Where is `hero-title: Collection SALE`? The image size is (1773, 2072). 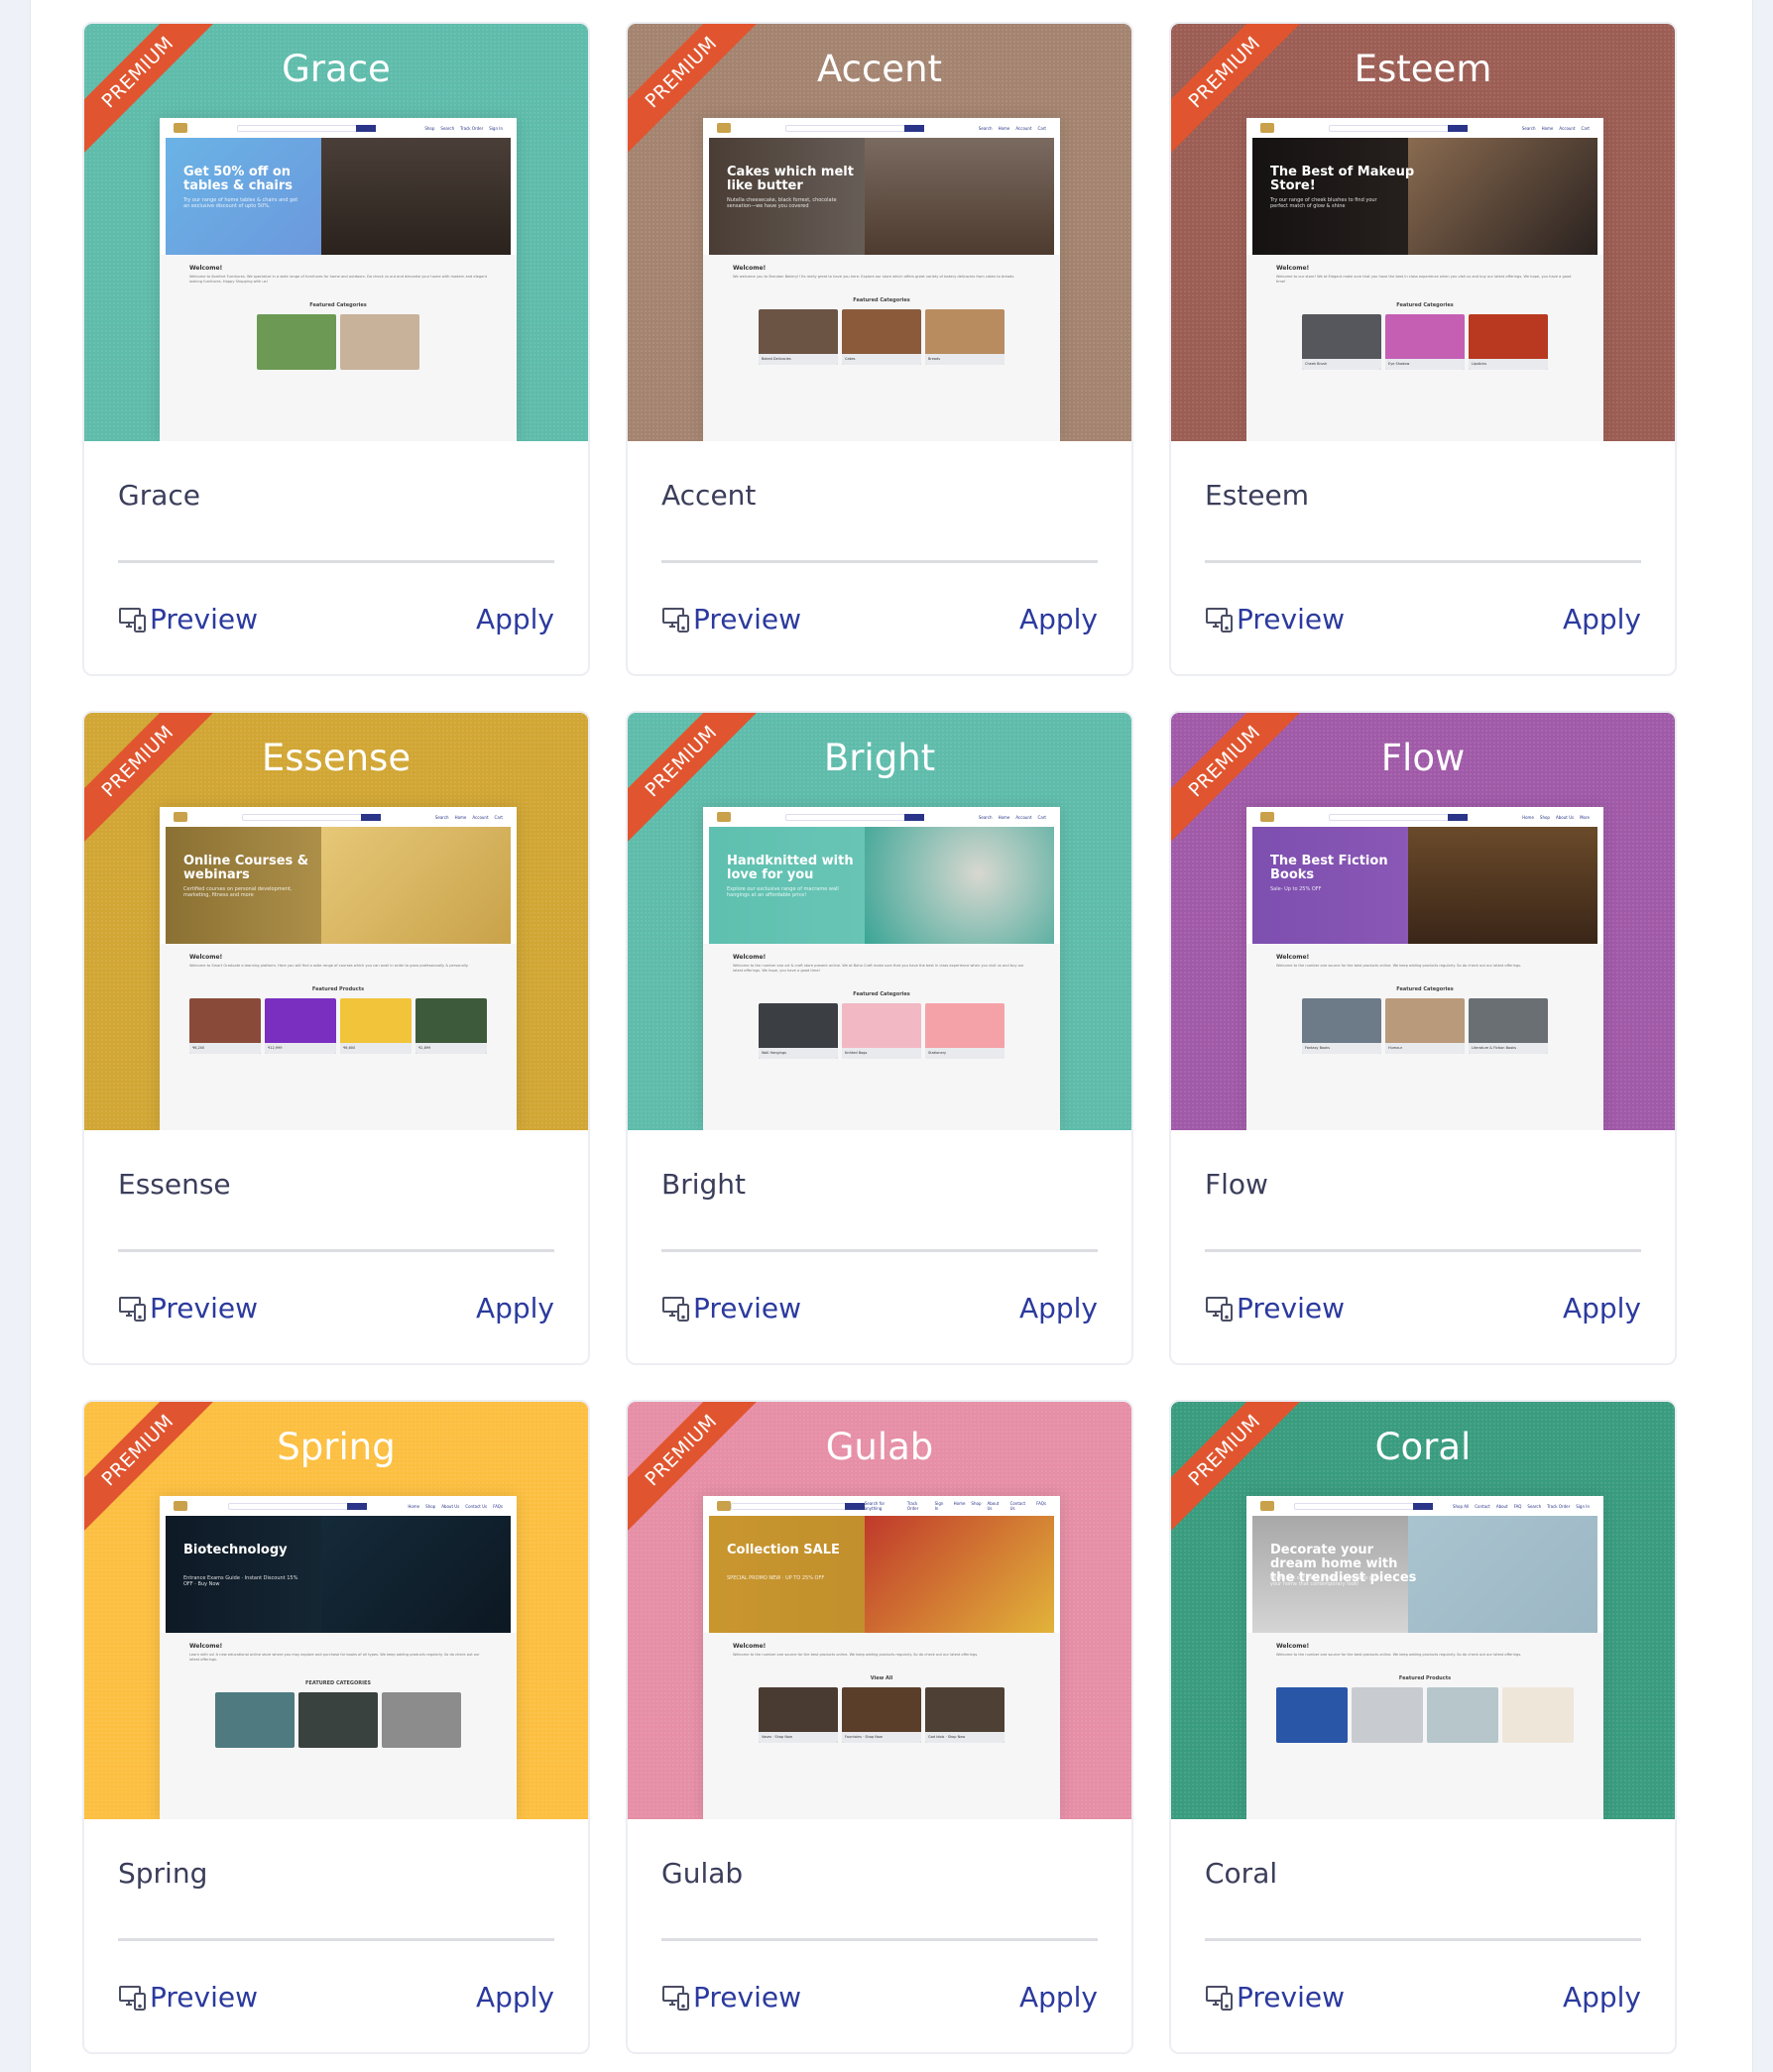
hero-title: Collection SALE is located at coordinates (783, 1550).